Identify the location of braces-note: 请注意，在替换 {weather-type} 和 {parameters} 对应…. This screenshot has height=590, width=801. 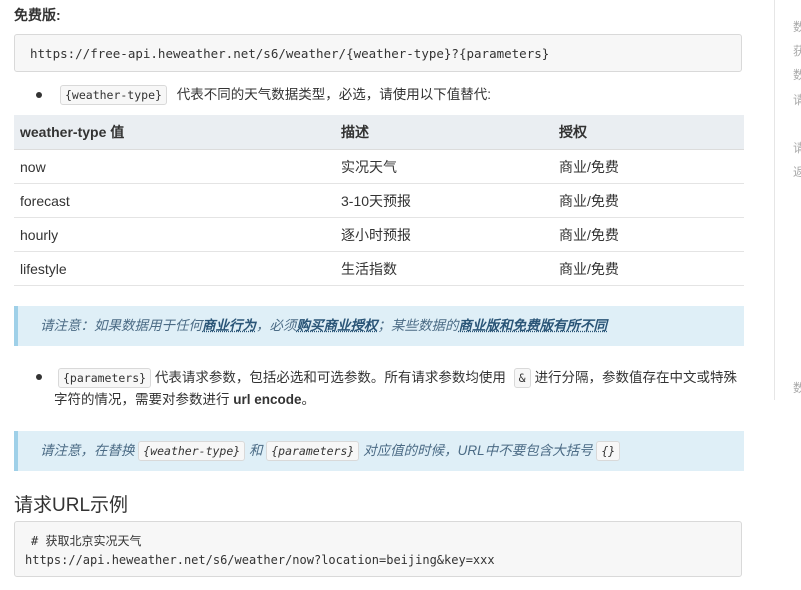
(379, 451).